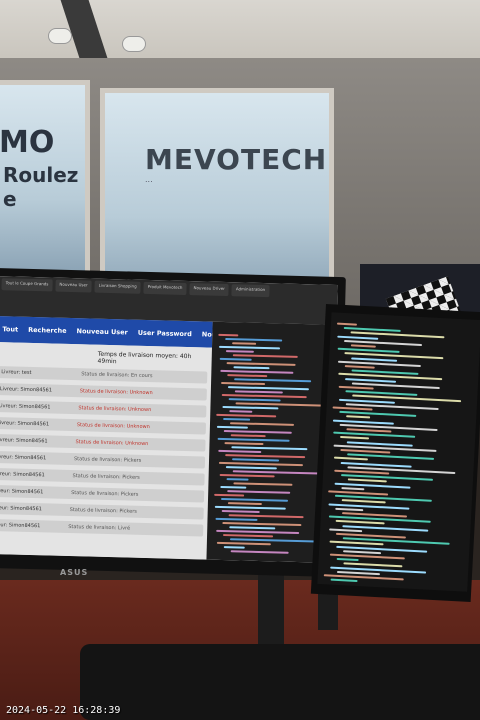 Image resolution: width=480 pixels, height=720 pixels. Describe the element at coordinates (117, 375) in the screenshot. I see `delivery-status: Status de livraison: En cours` at that location.